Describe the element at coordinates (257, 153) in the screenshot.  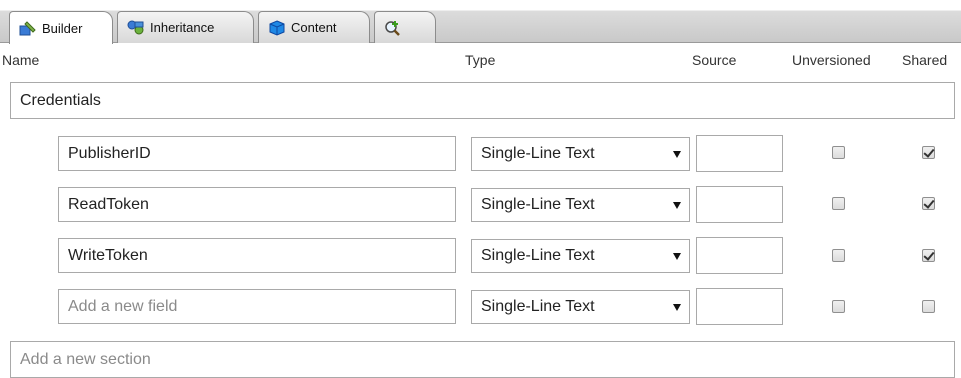
I see `field-name-input: PublisherID` at that location.